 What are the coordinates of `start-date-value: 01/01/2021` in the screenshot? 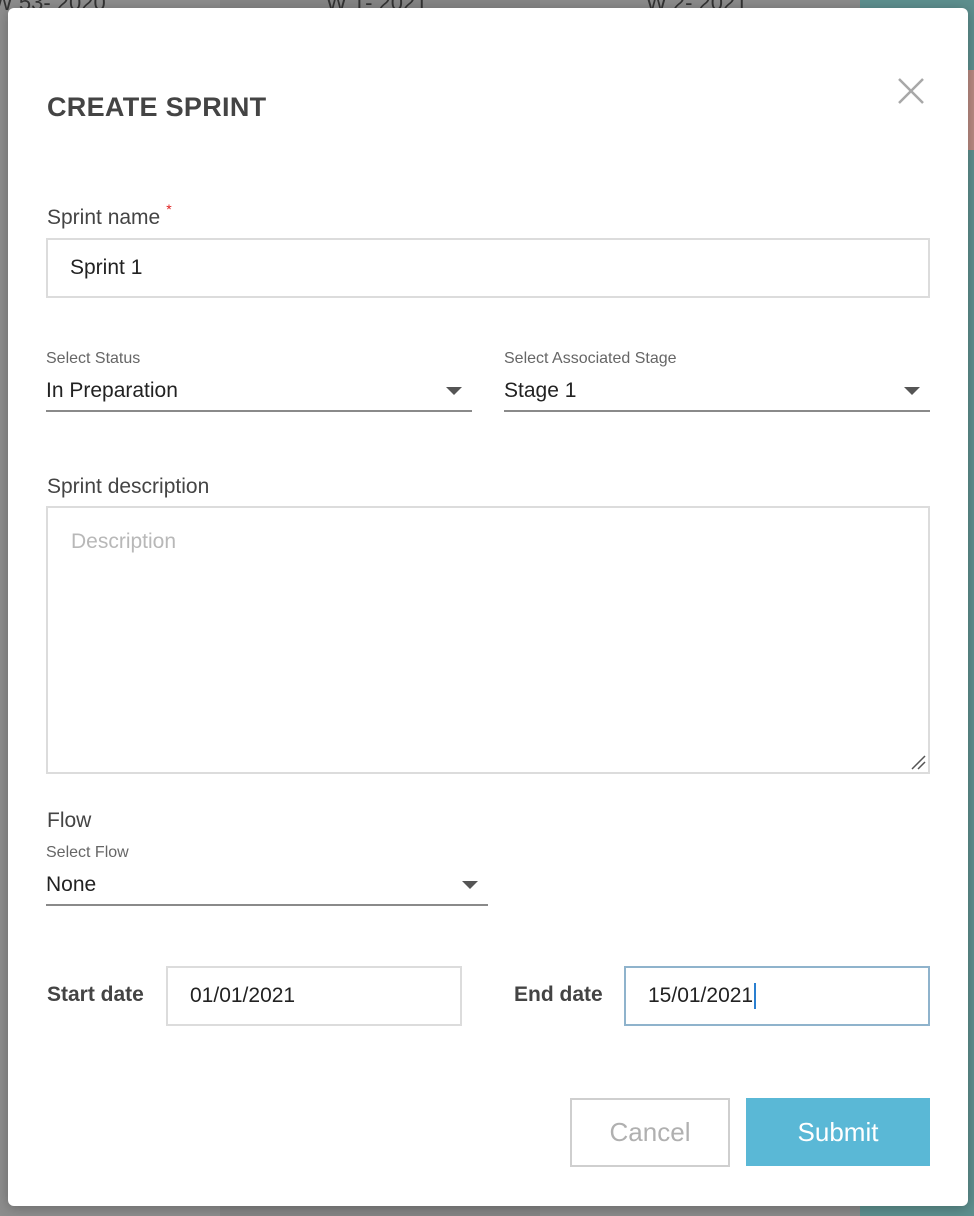 It's located at (243, 995).